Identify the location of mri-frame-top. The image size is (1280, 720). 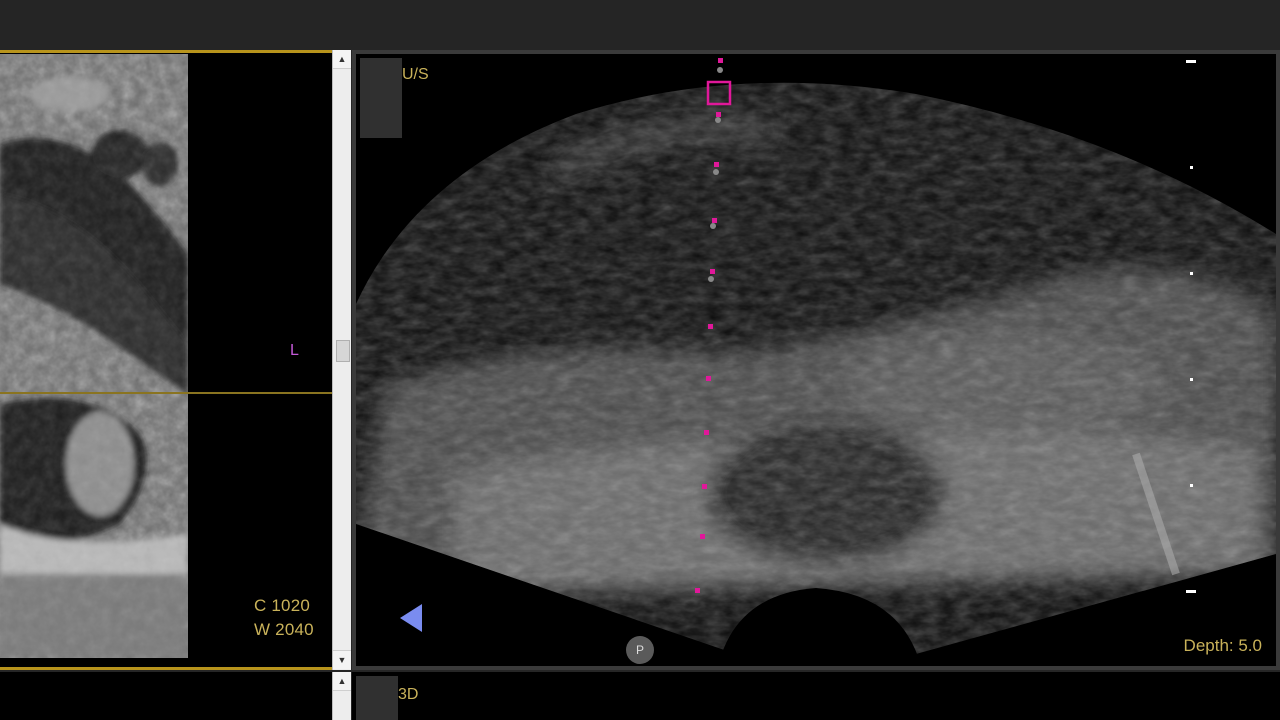
(166, 51).